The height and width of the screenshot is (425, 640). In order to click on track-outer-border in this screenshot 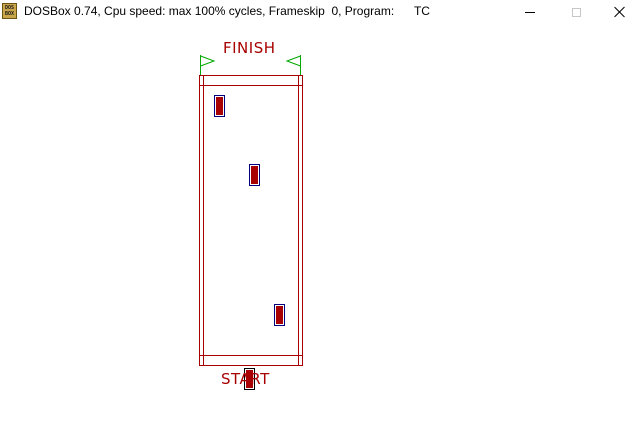, I will do `click(251, 220)`.